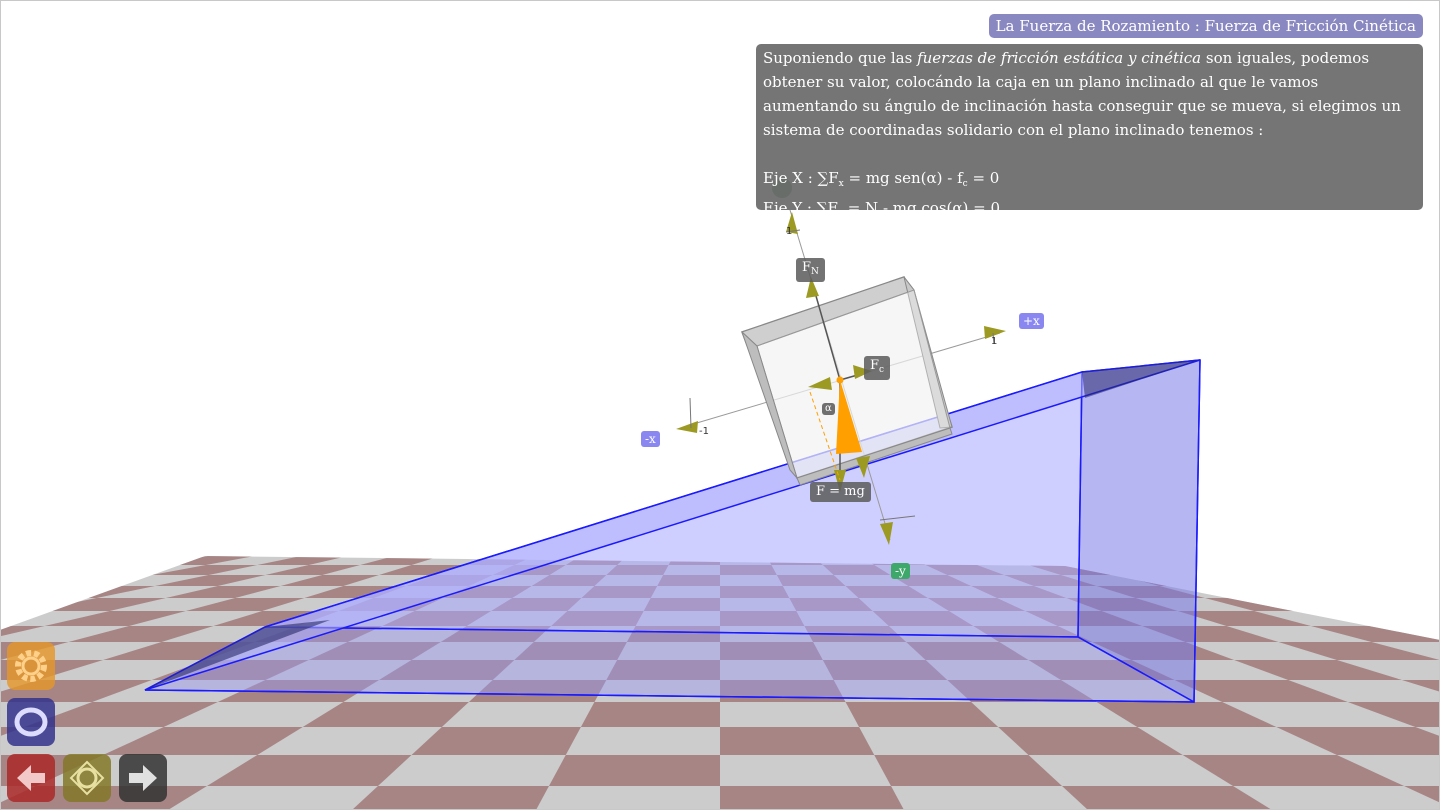 This screenshot has height=810, width=1440. I want to click on normal-force-label: FN, so click(810, 270).